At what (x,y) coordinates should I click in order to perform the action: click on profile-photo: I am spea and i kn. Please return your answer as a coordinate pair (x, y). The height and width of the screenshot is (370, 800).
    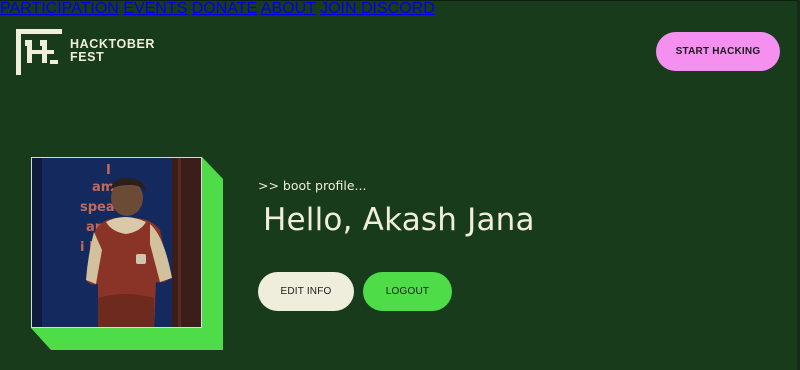
    Looking at the image, I should click on (116, 242).